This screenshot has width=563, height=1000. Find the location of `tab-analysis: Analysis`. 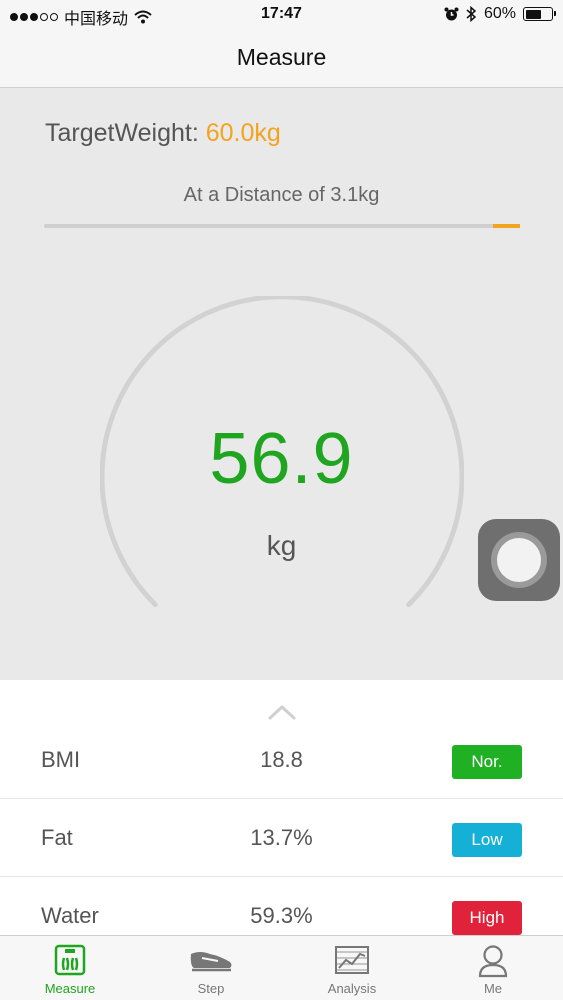

tab-analysis: Analysis is located at coordinates (352, 968).